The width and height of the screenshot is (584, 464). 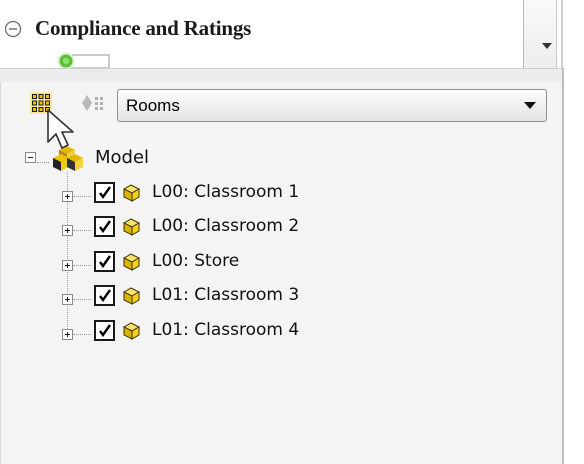 I want to click on mouse-cursor-icon, so click(x=60, y=129).